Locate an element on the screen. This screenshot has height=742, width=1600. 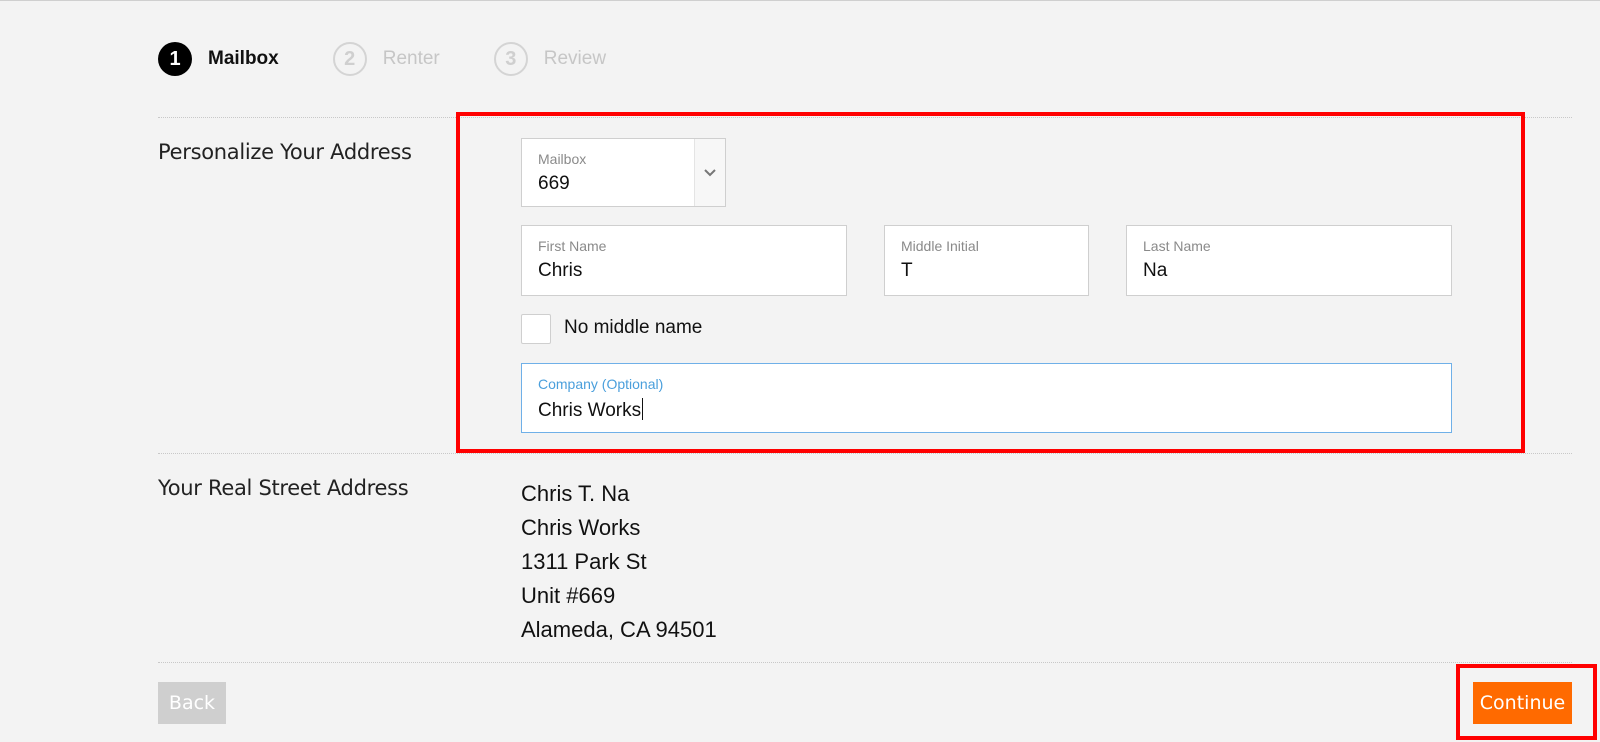
step-label: Review is located at coordinates (575, 58).